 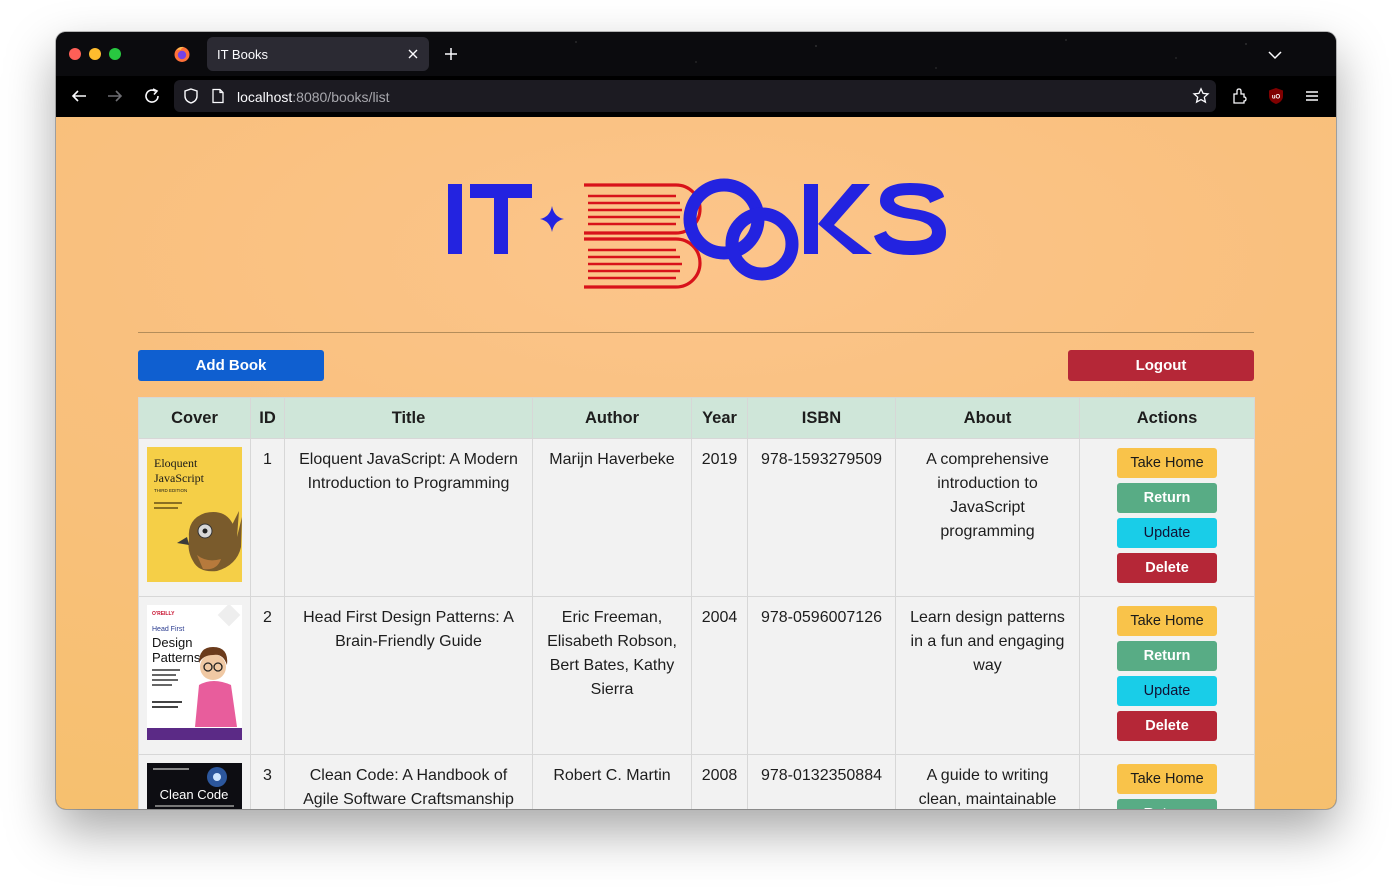 I want to click on window-minimize-button, so click(x=95, y=54).